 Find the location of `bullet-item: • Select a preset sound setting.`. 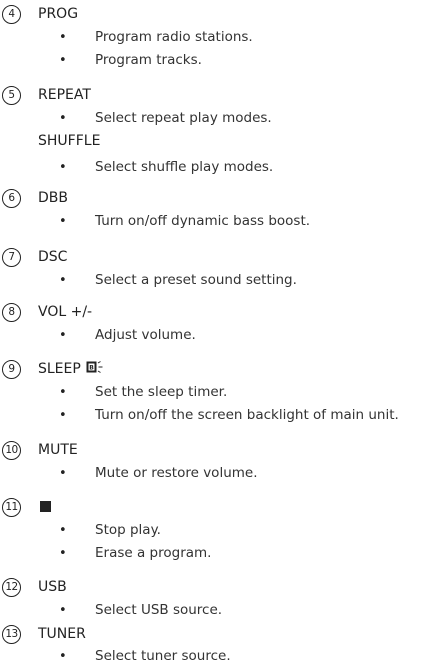

bullet-item: • Select a preset sound setting. is located at coordinates (220, 280).